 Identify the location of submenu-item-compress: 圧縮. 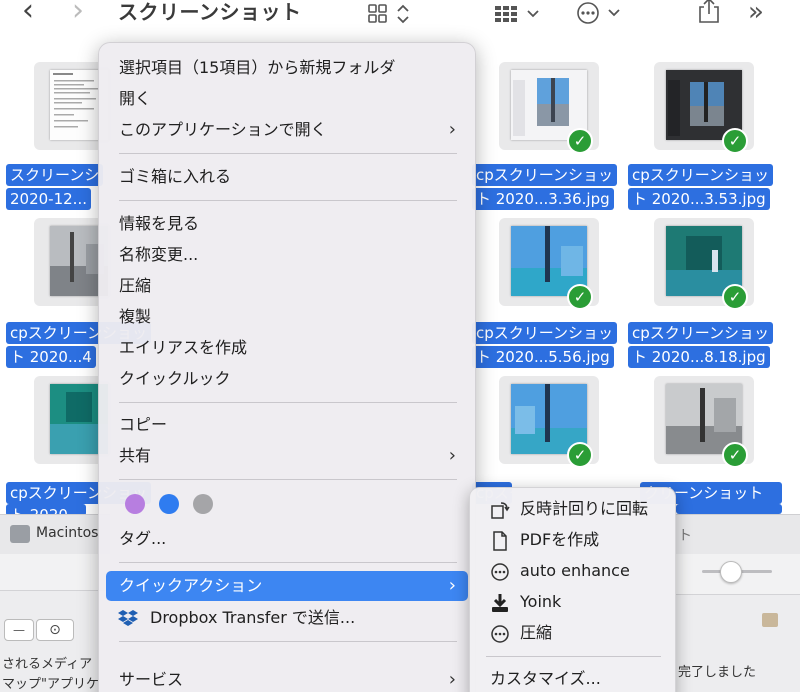
(573, 633).